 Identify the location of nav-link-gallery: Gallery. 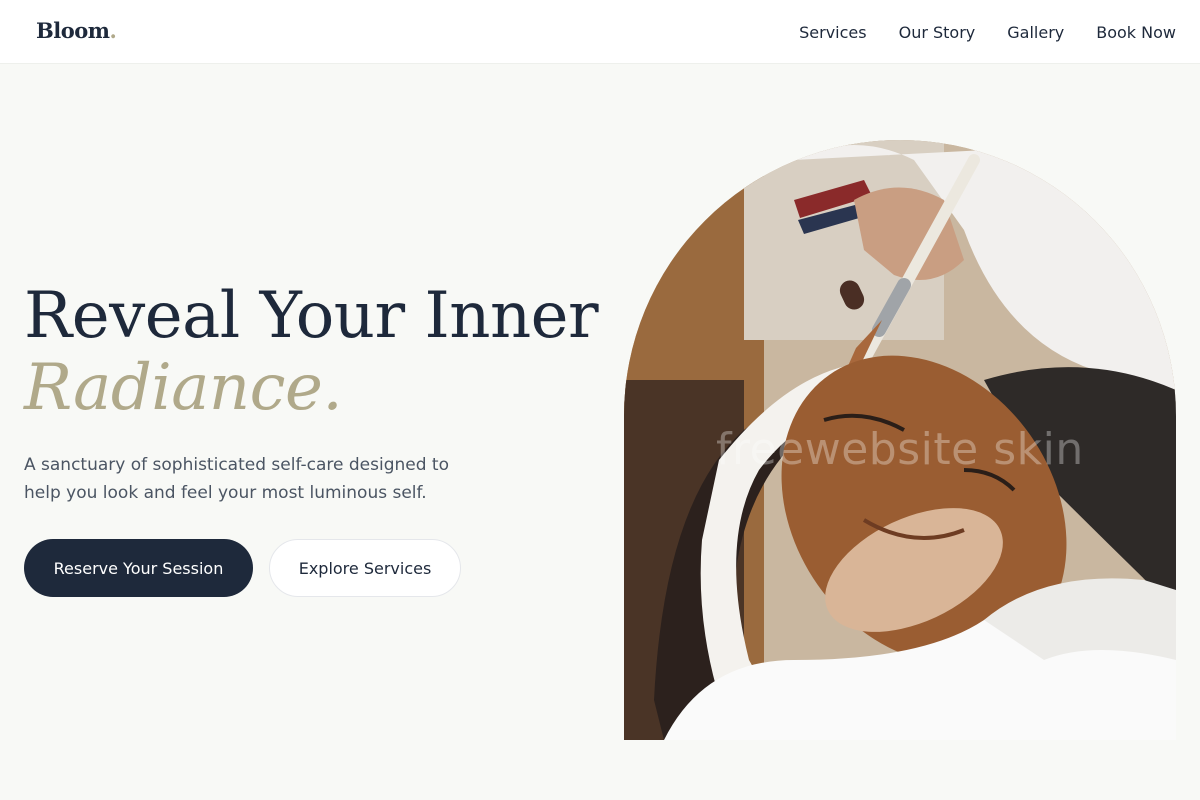
(1035, 32).